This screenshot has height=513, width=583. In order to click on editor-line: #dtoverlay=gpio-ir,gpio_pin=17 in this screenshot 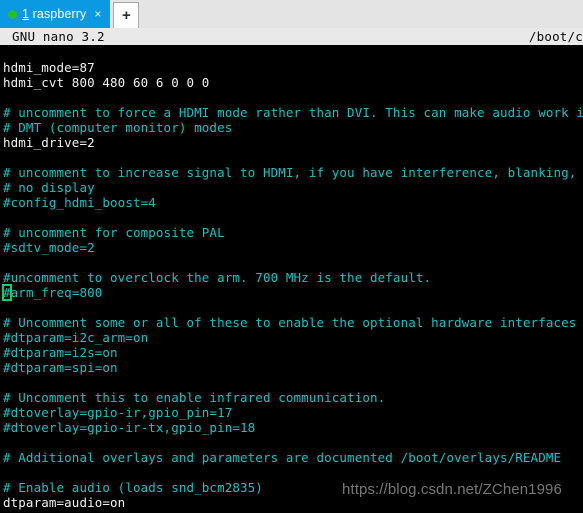, I will do `click(118, 412)`.